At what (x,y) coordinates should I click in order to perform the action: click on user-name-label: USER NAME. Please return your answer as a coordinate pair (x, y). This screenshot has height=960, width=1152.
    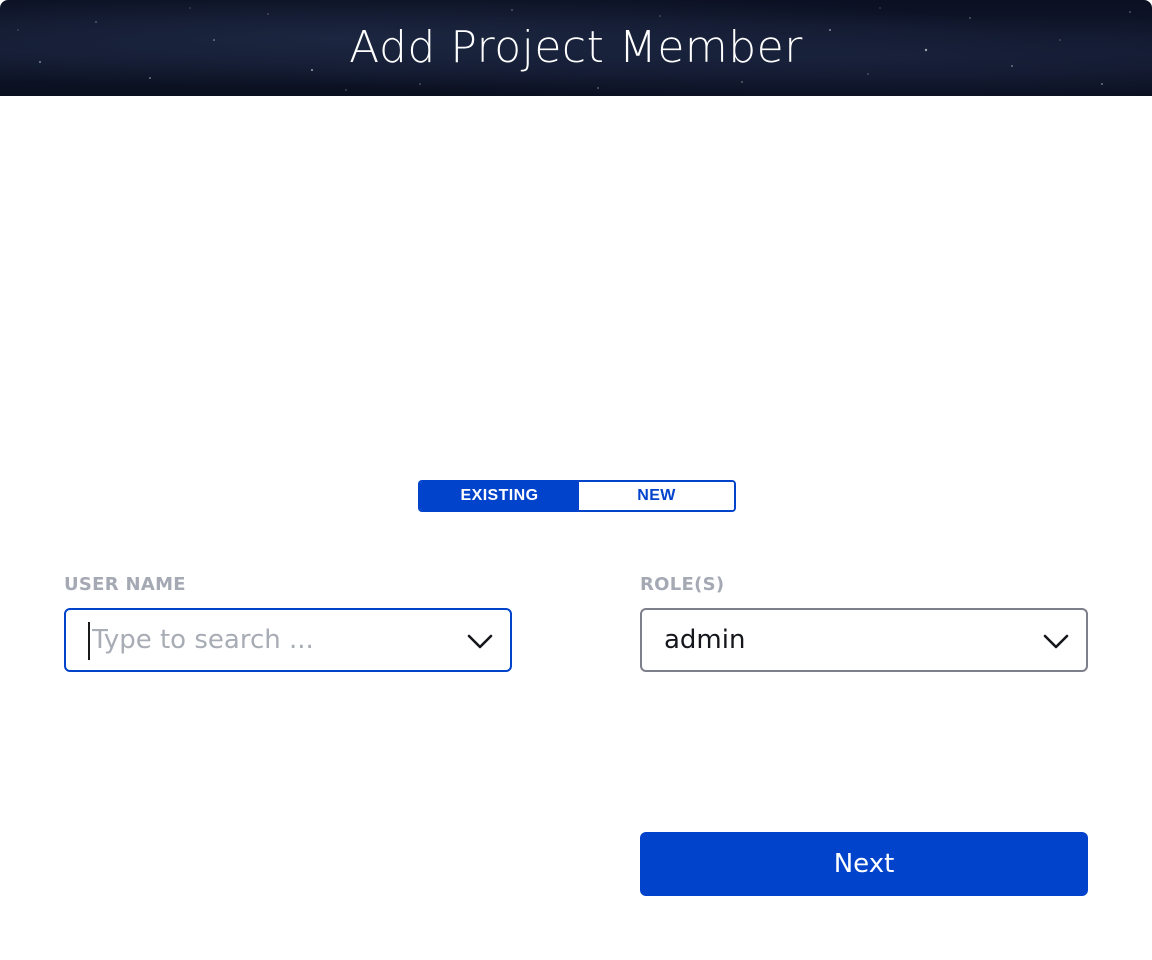
    Looking at the image, I should click on (125, 584).